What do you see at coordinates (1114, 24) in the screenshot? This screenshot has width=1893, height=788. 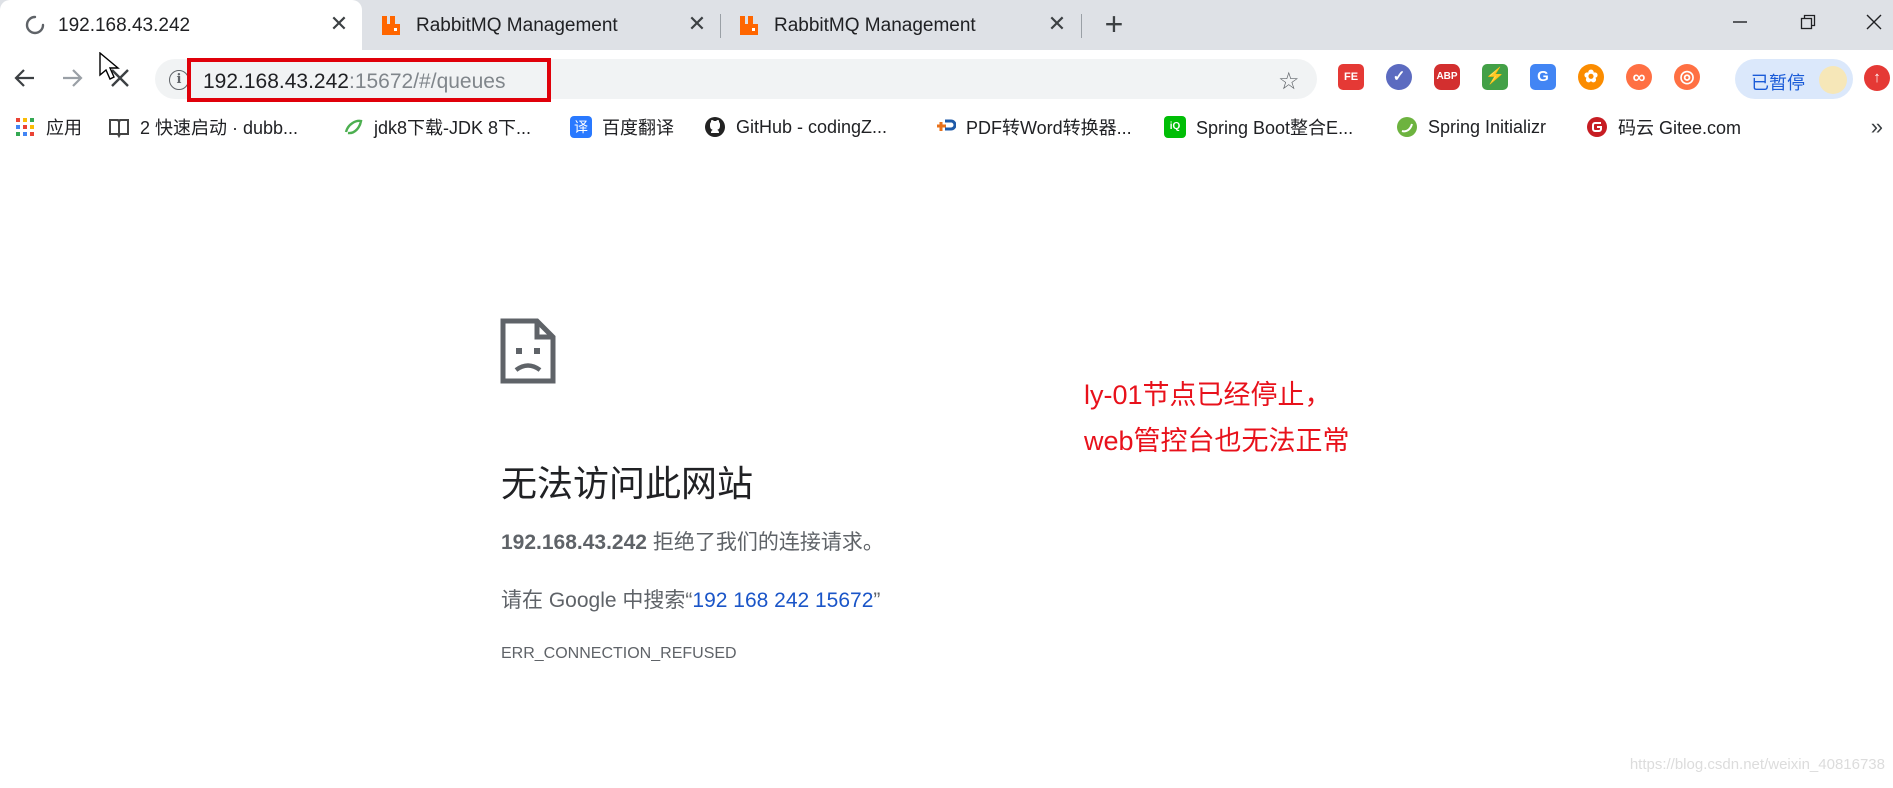 I see `new-tab-button: +` at bounding box center [1114, 24].